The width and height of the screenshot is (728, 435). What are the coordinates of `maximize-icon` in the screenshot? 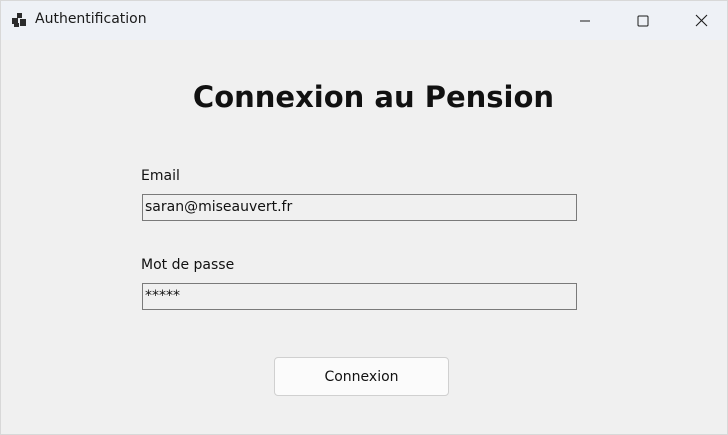 It's located at (643, 21).